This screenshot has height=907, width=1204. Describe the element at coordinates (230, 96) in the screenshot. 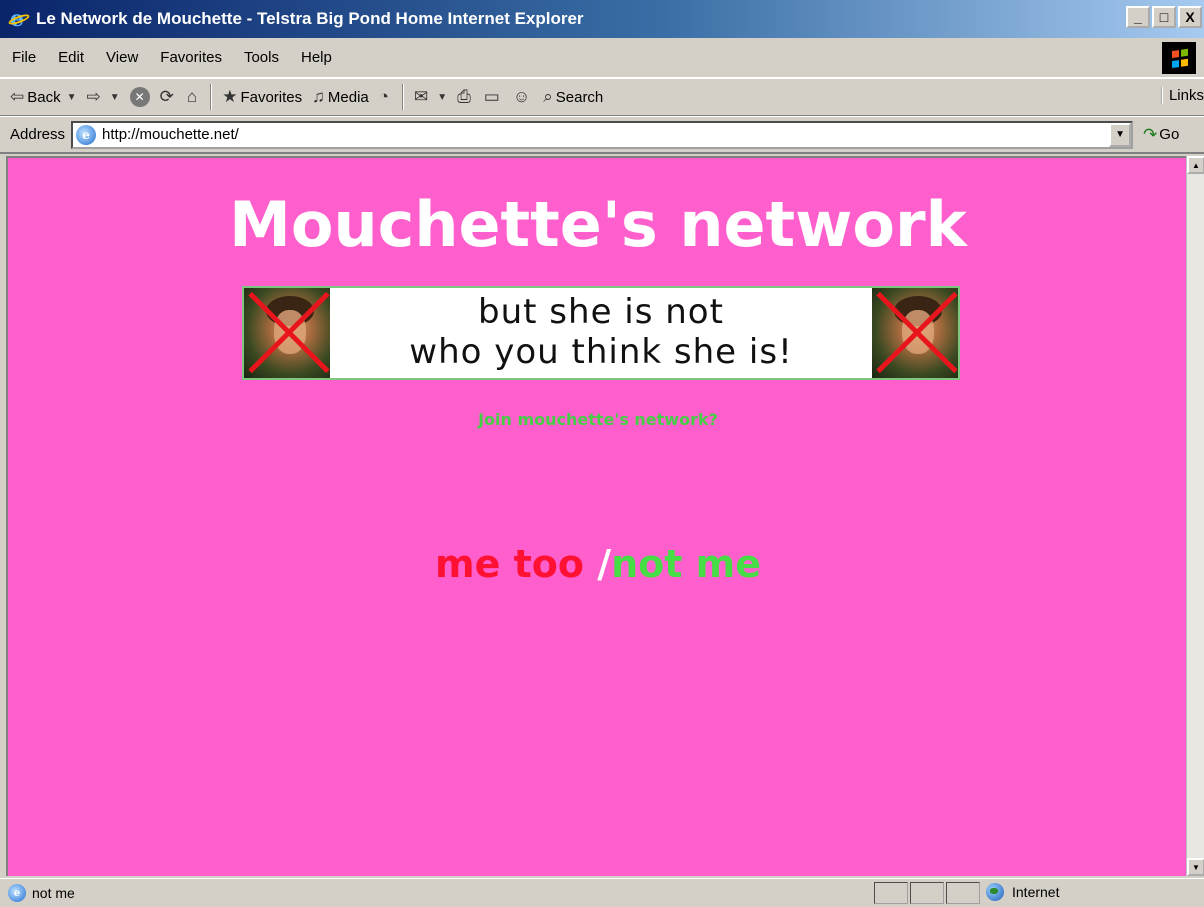

I see `favorites-icon: ★` at that location.